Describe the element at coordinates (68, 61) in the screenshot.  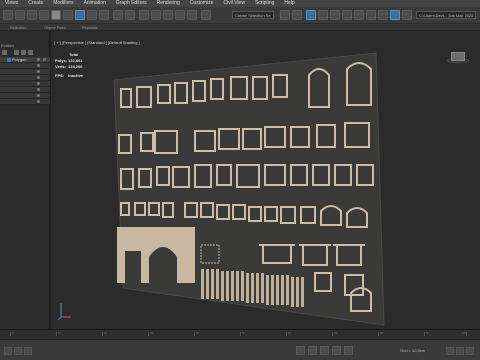
I see `viewport-stats: Total Polys: 122,841 Verts: 124,206` at that location.